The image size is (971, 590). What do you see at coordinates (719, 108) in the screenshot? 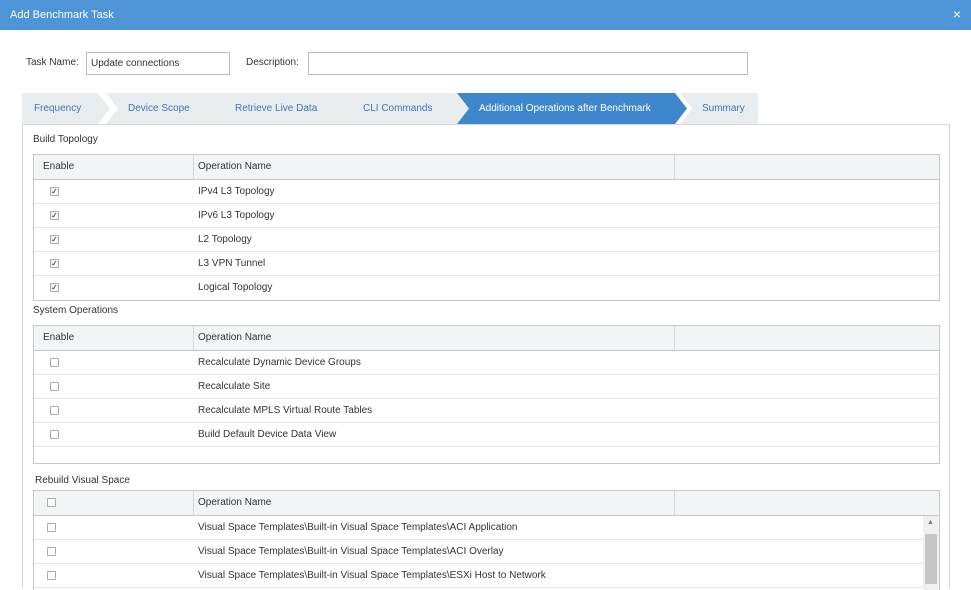
I see `tab-summary: Summary` at bounding box center [719, 108].